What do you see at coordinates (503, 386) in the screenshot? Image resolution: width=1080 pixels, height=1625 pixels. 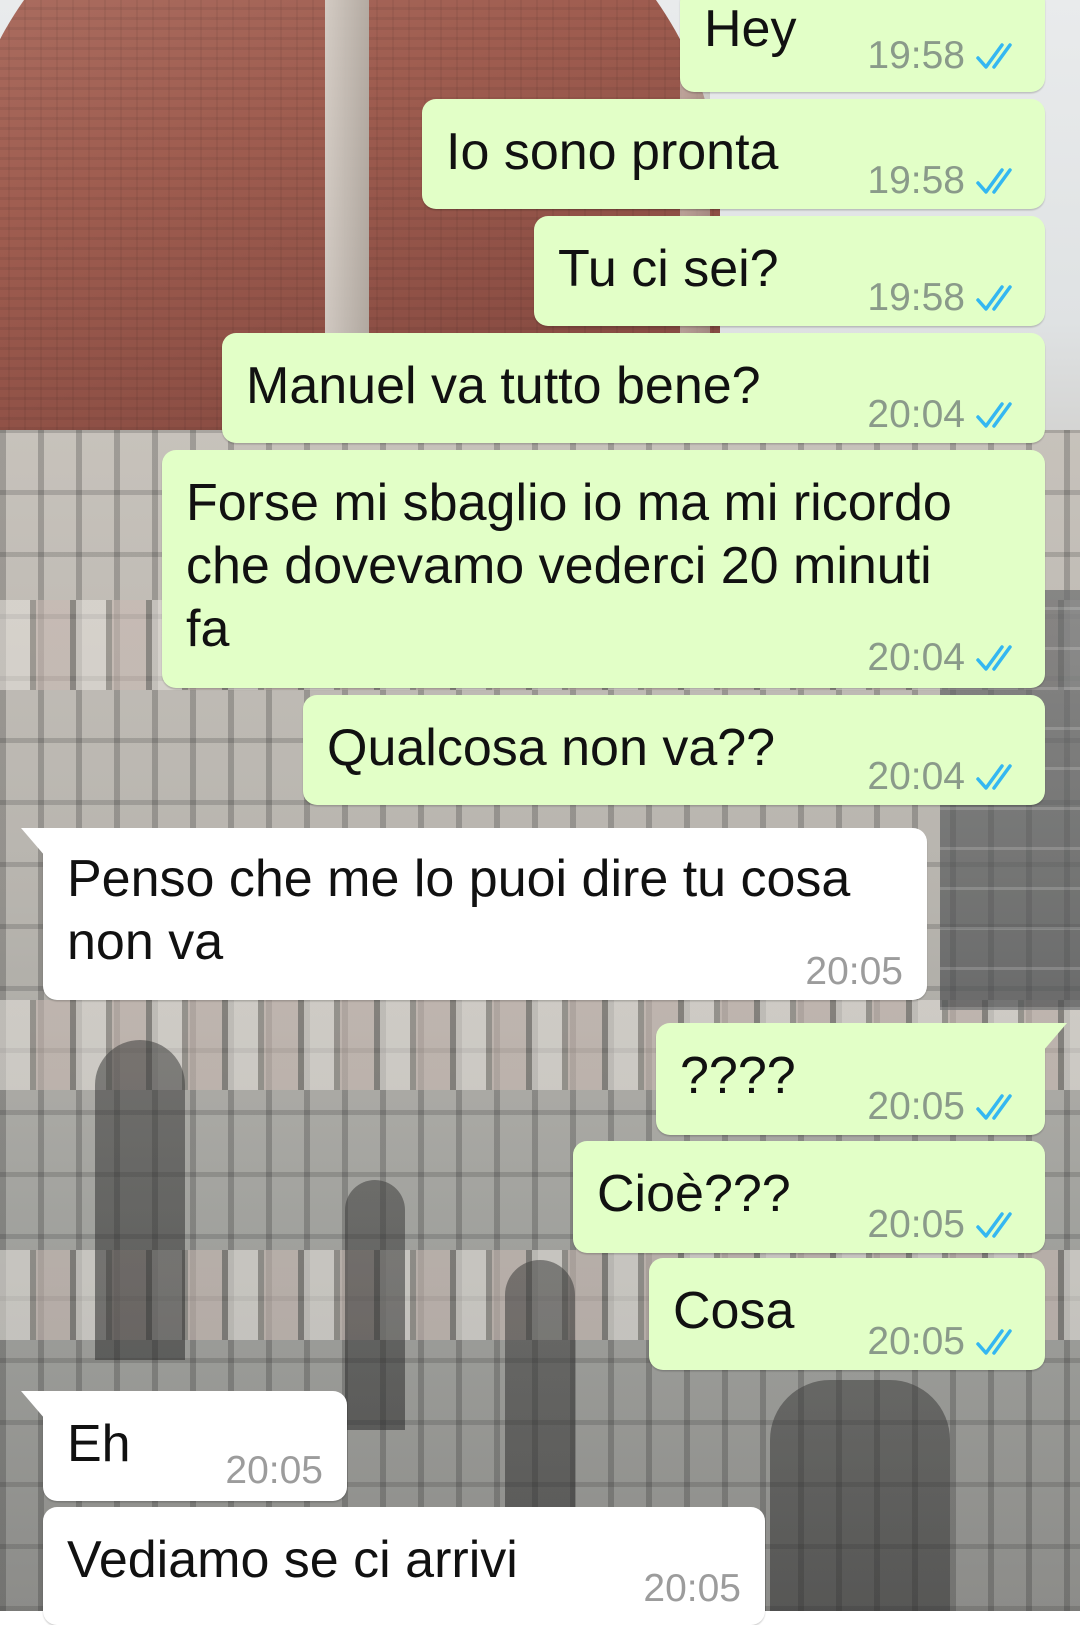 I see `message-text: Manuel va tutto bene?` at bounding box center [503, 386].